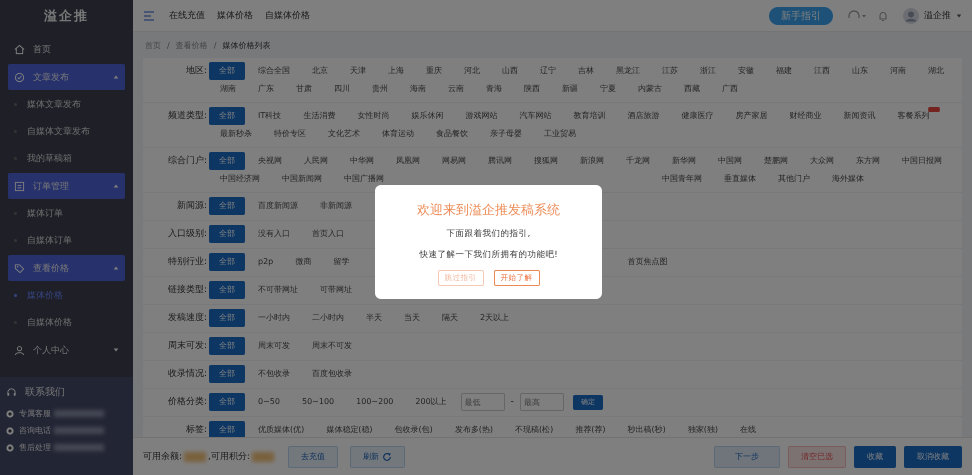 The width and height of the screenshot is (972, 475). What do you see at coordinates (937, 15) in the screenshot?
I see `user-name: 溢企推` at bounding box center [937, 15].